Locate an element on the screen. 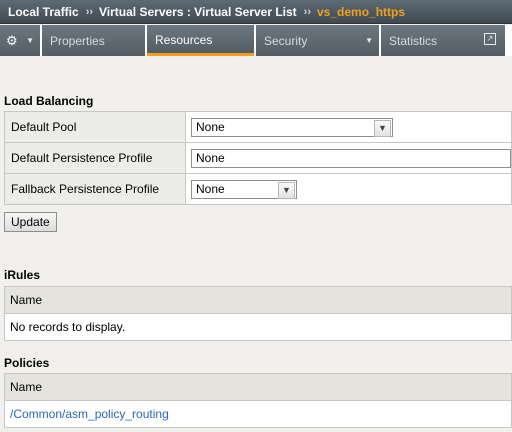 The width and height of the screenshot is (512, 432). fallback-persistence-cell: None ▼ is located at coordinates (348, 189).